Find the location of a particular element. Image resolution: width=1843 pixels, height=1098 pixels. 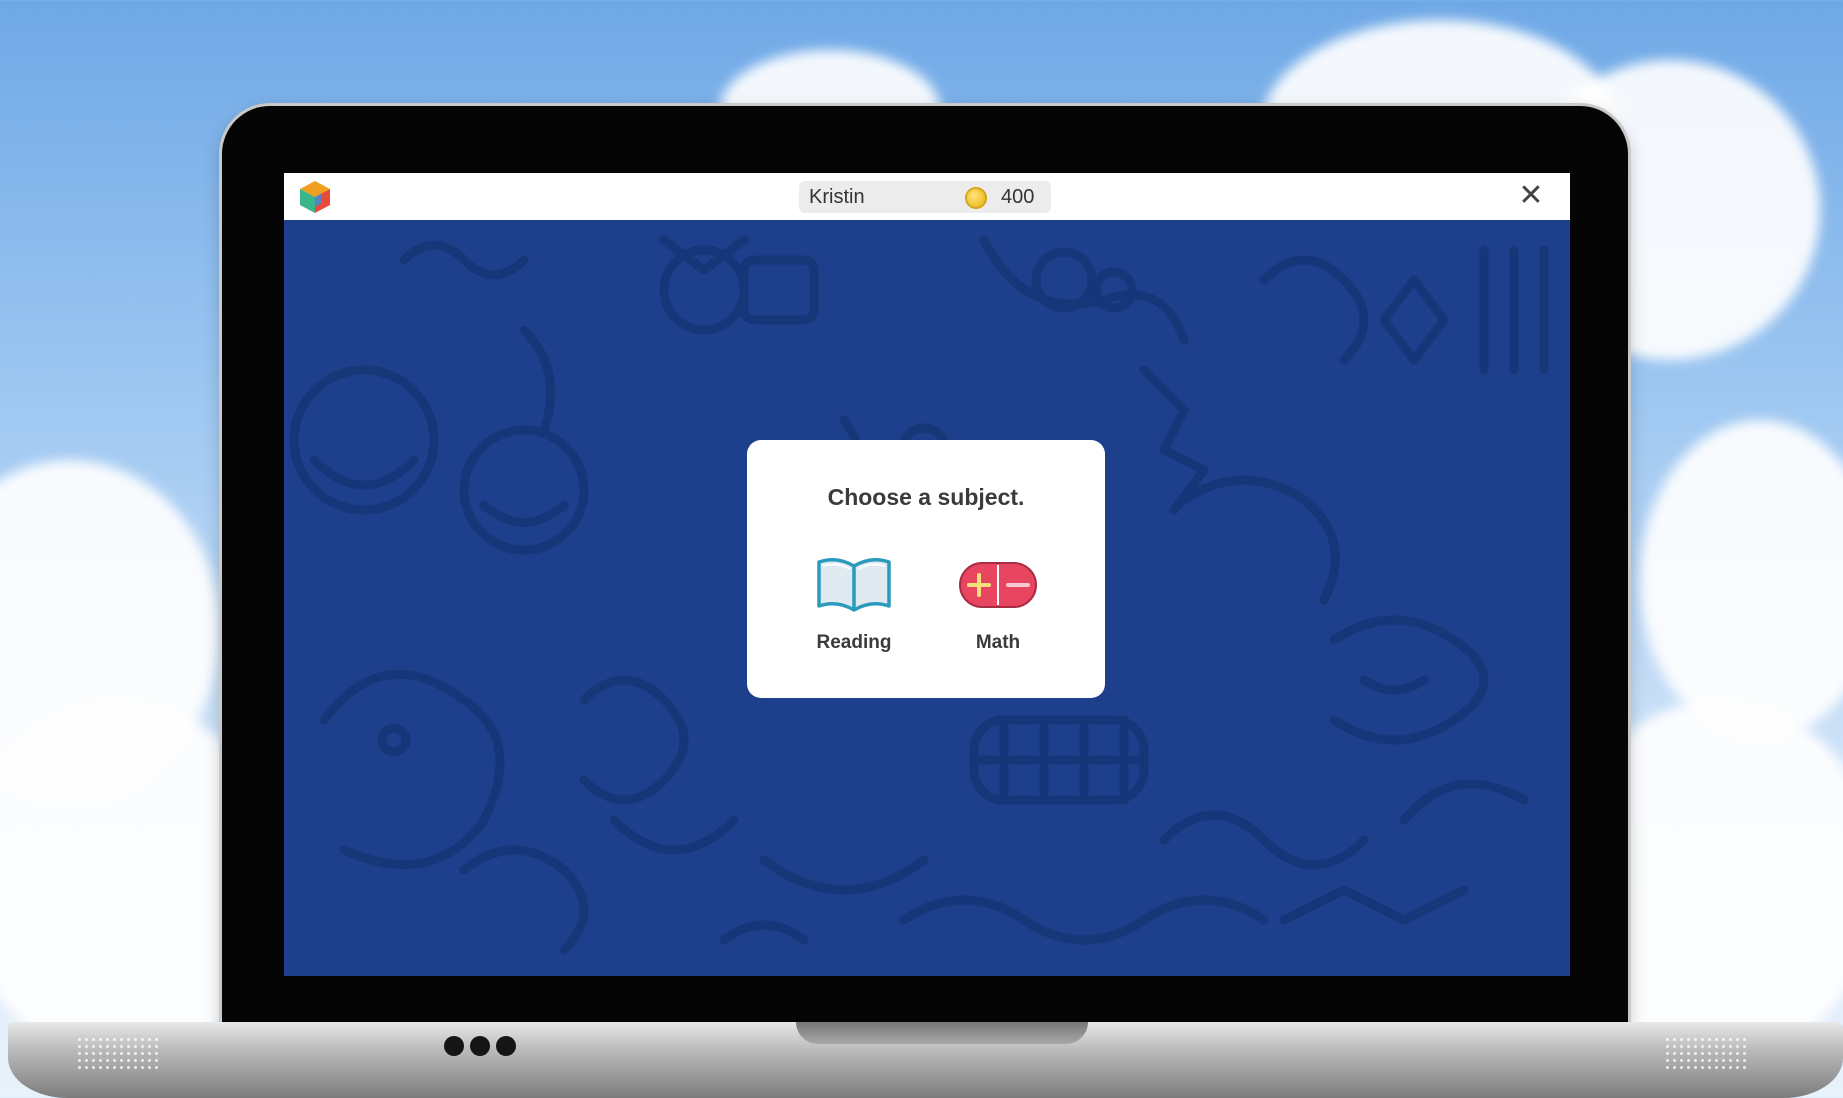

coin-icon is located at coordinates (976, 198).